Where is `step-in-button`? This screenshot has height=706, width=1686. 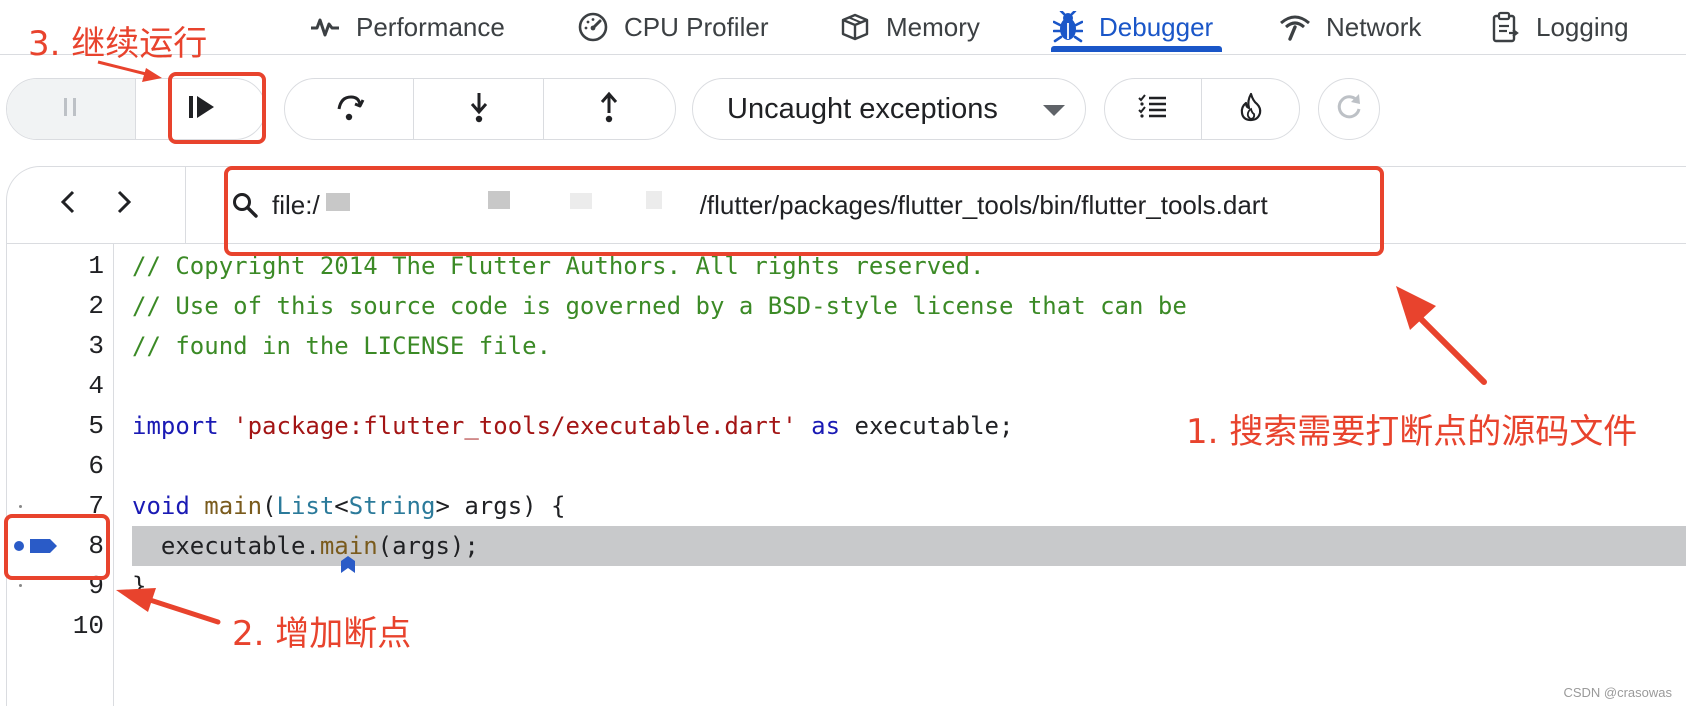 step-in-button is located at coordinates (479, 109).